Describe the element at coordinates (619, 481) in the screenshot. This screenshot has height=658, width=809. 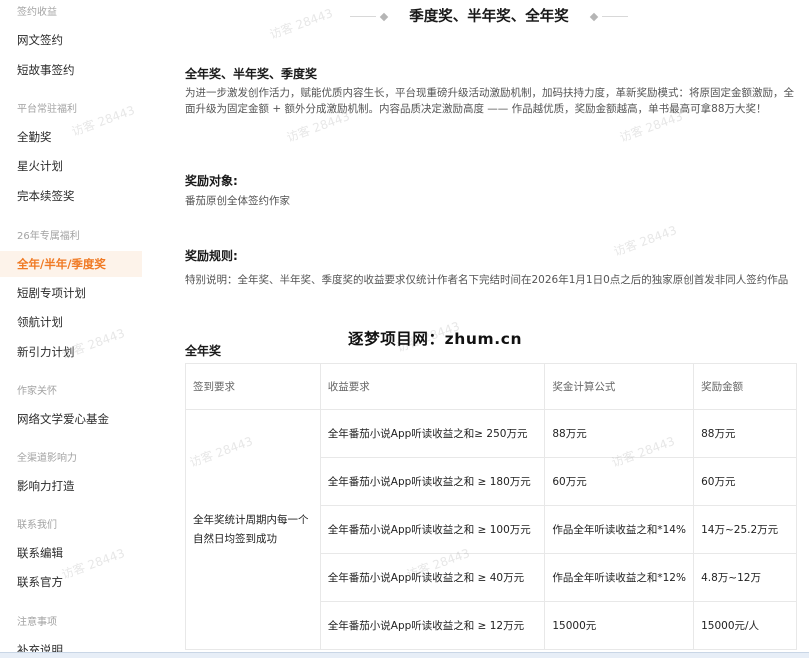
I see `formula-cell: 60万元` at that location.